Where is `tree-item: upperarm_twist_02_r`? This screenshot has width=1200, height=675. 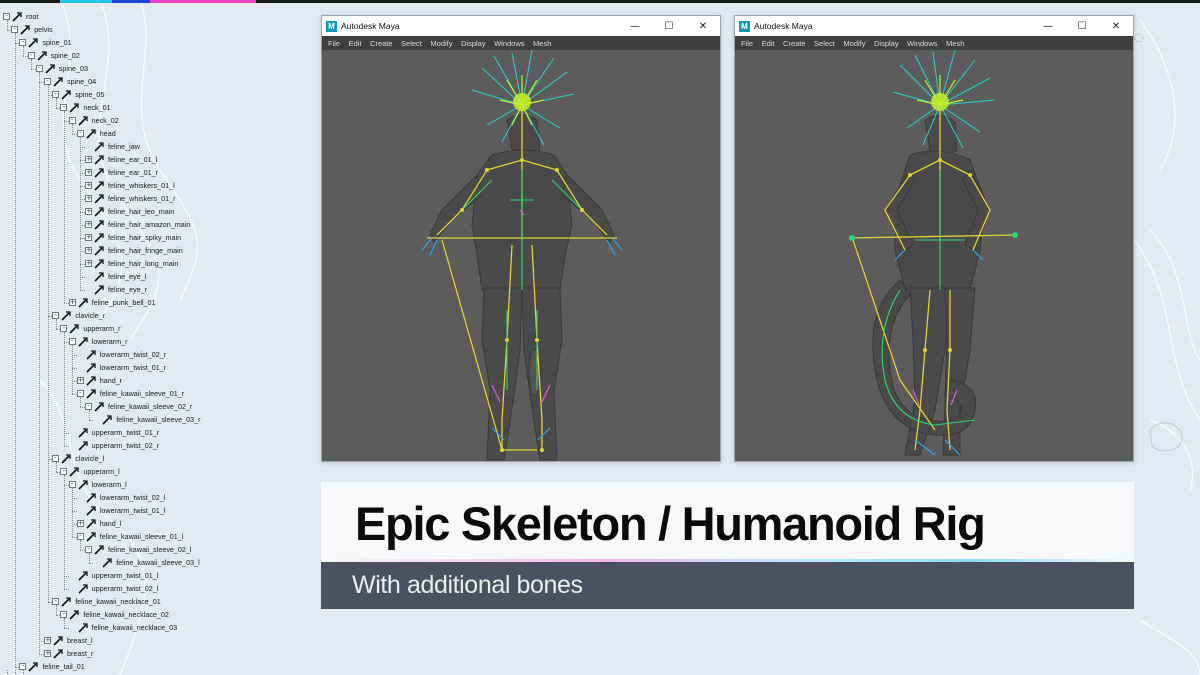 tree-item: upperarm_twist_02_r is located at coordinates (114, 445).